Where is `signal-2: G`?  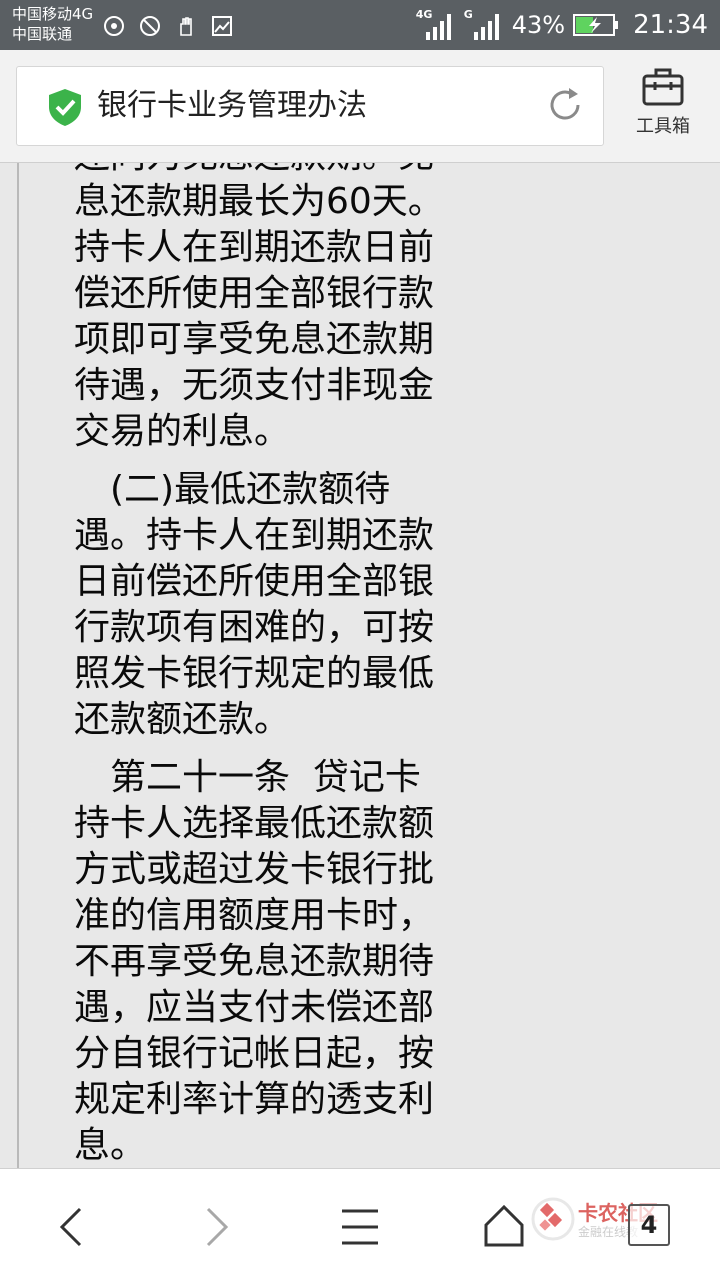
signal-2: G is located at coordinates (484, 24).